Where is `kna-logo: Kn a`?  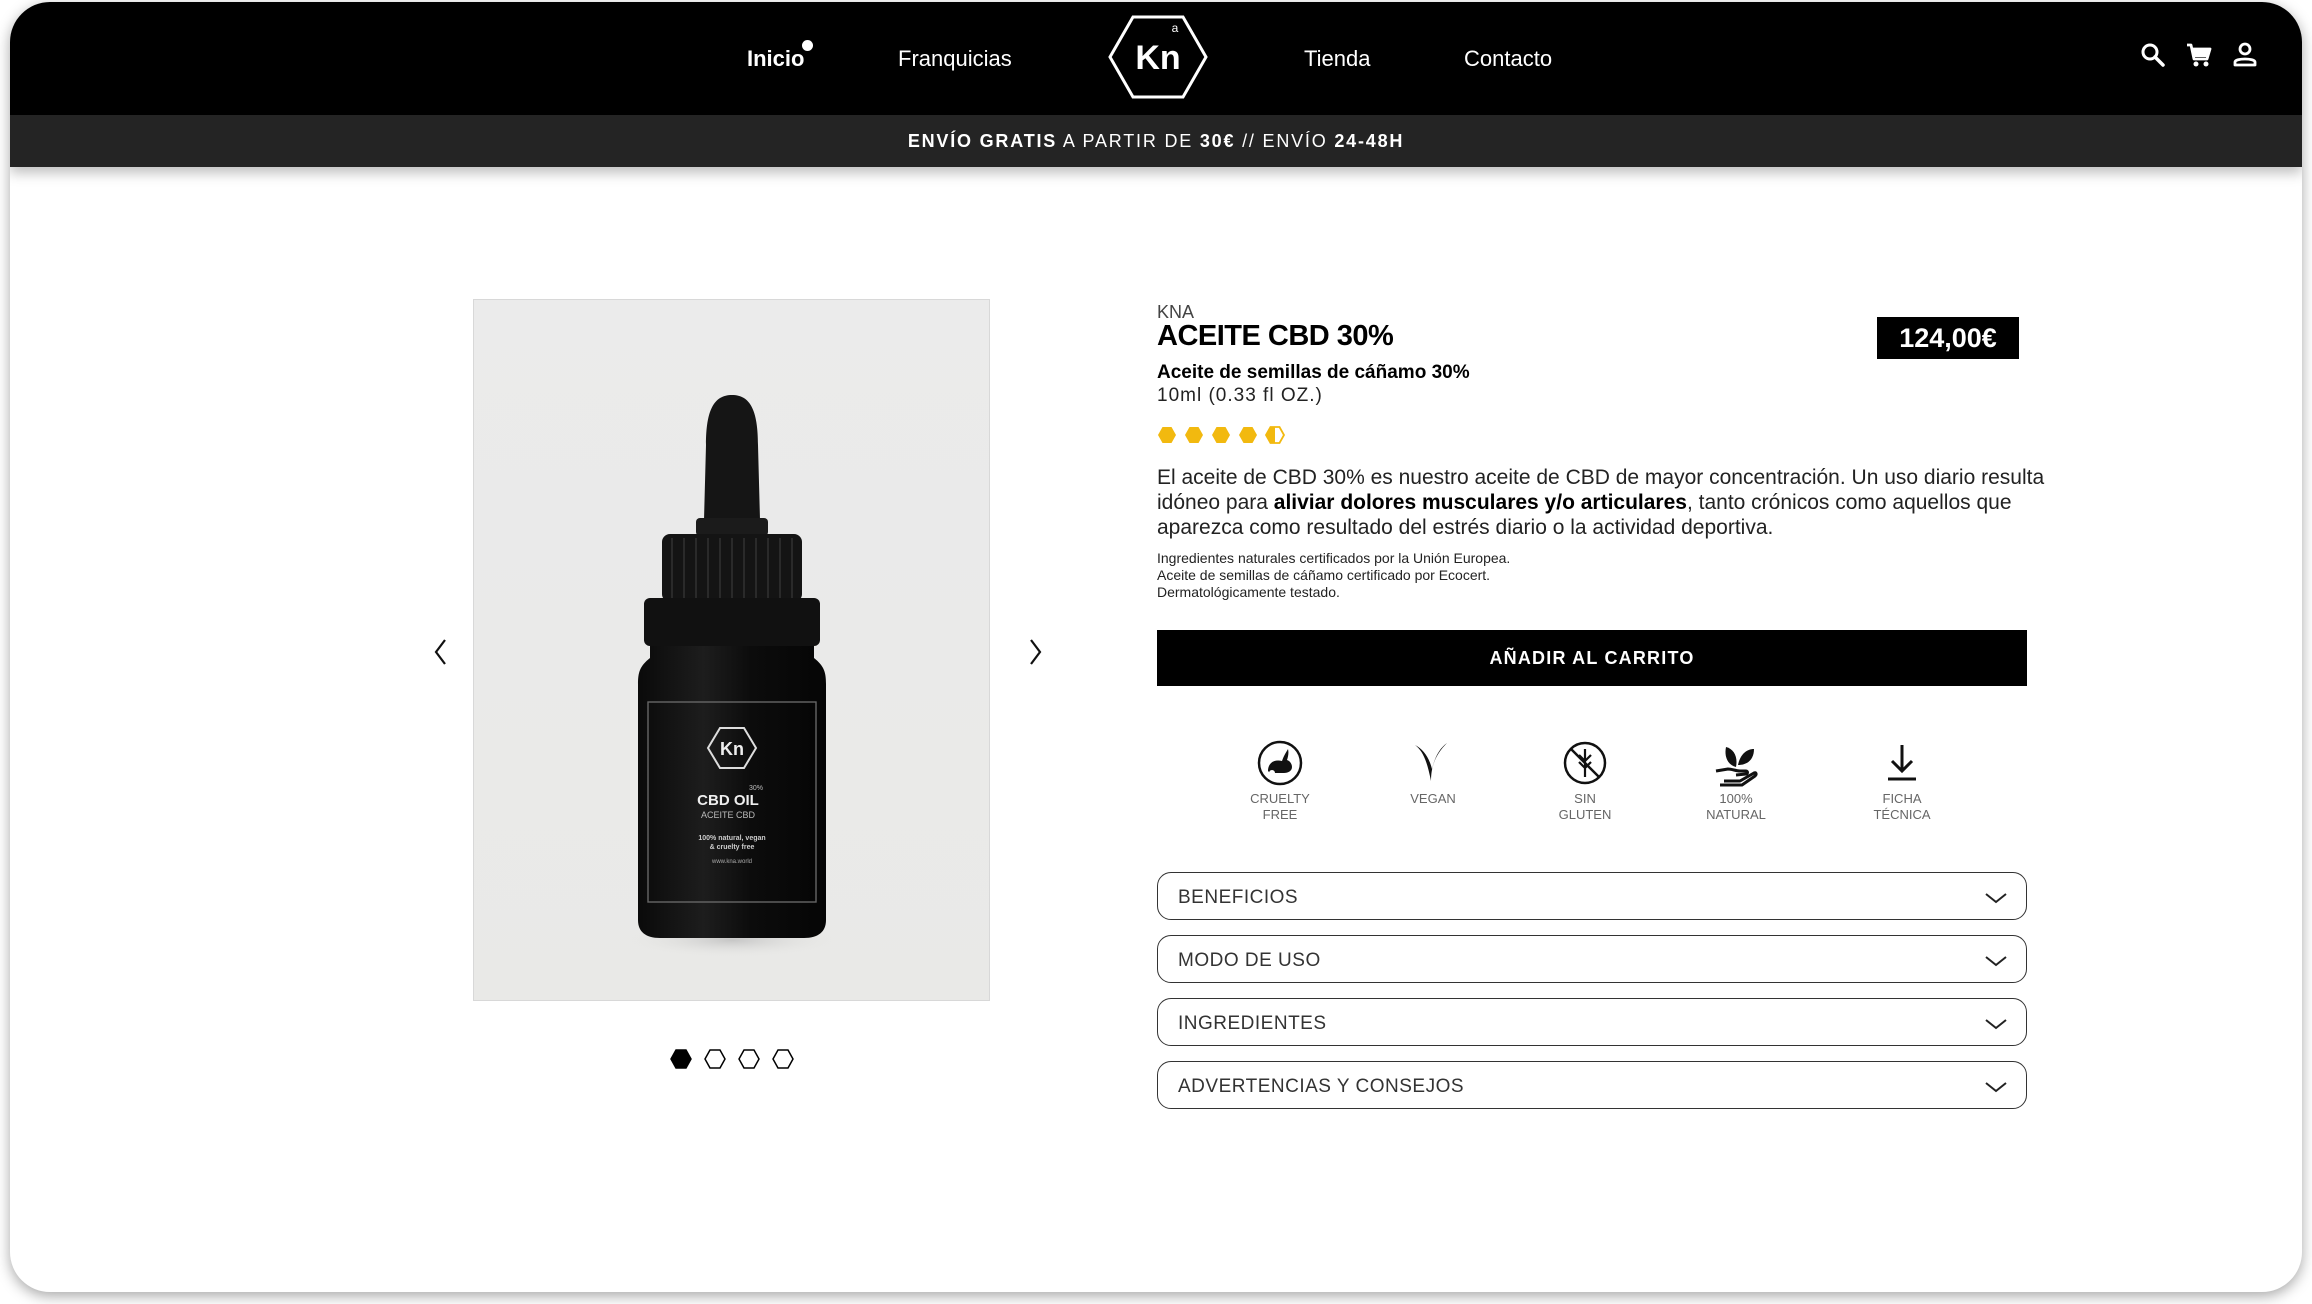 kna-logo: Kn a is located at coordinates (1158, 57).